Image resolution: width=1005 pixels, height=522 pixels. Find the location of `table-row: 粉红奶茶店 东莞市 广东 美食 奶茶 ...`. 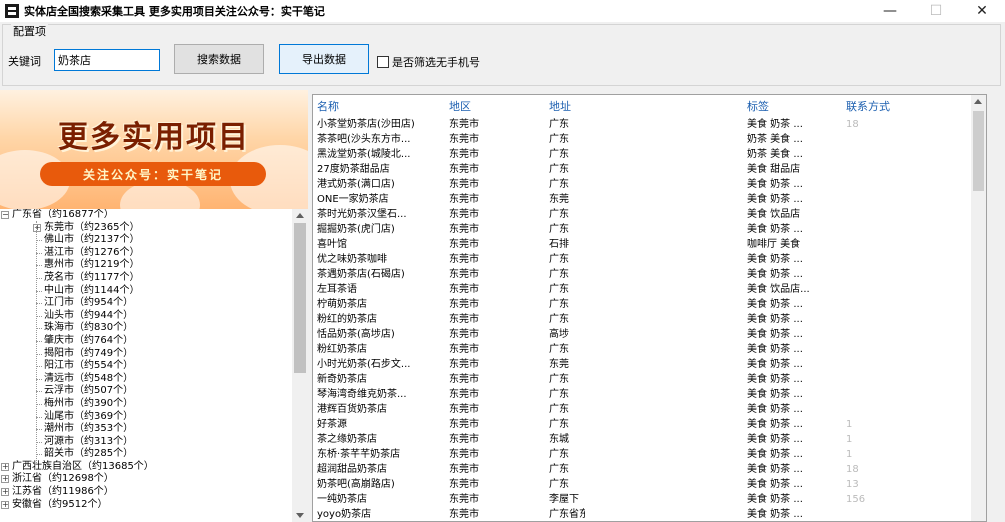

table-row: 粉红奶茶店 东莞市 广东 美食 奶茶 ... is located at coordinates (643, 349).